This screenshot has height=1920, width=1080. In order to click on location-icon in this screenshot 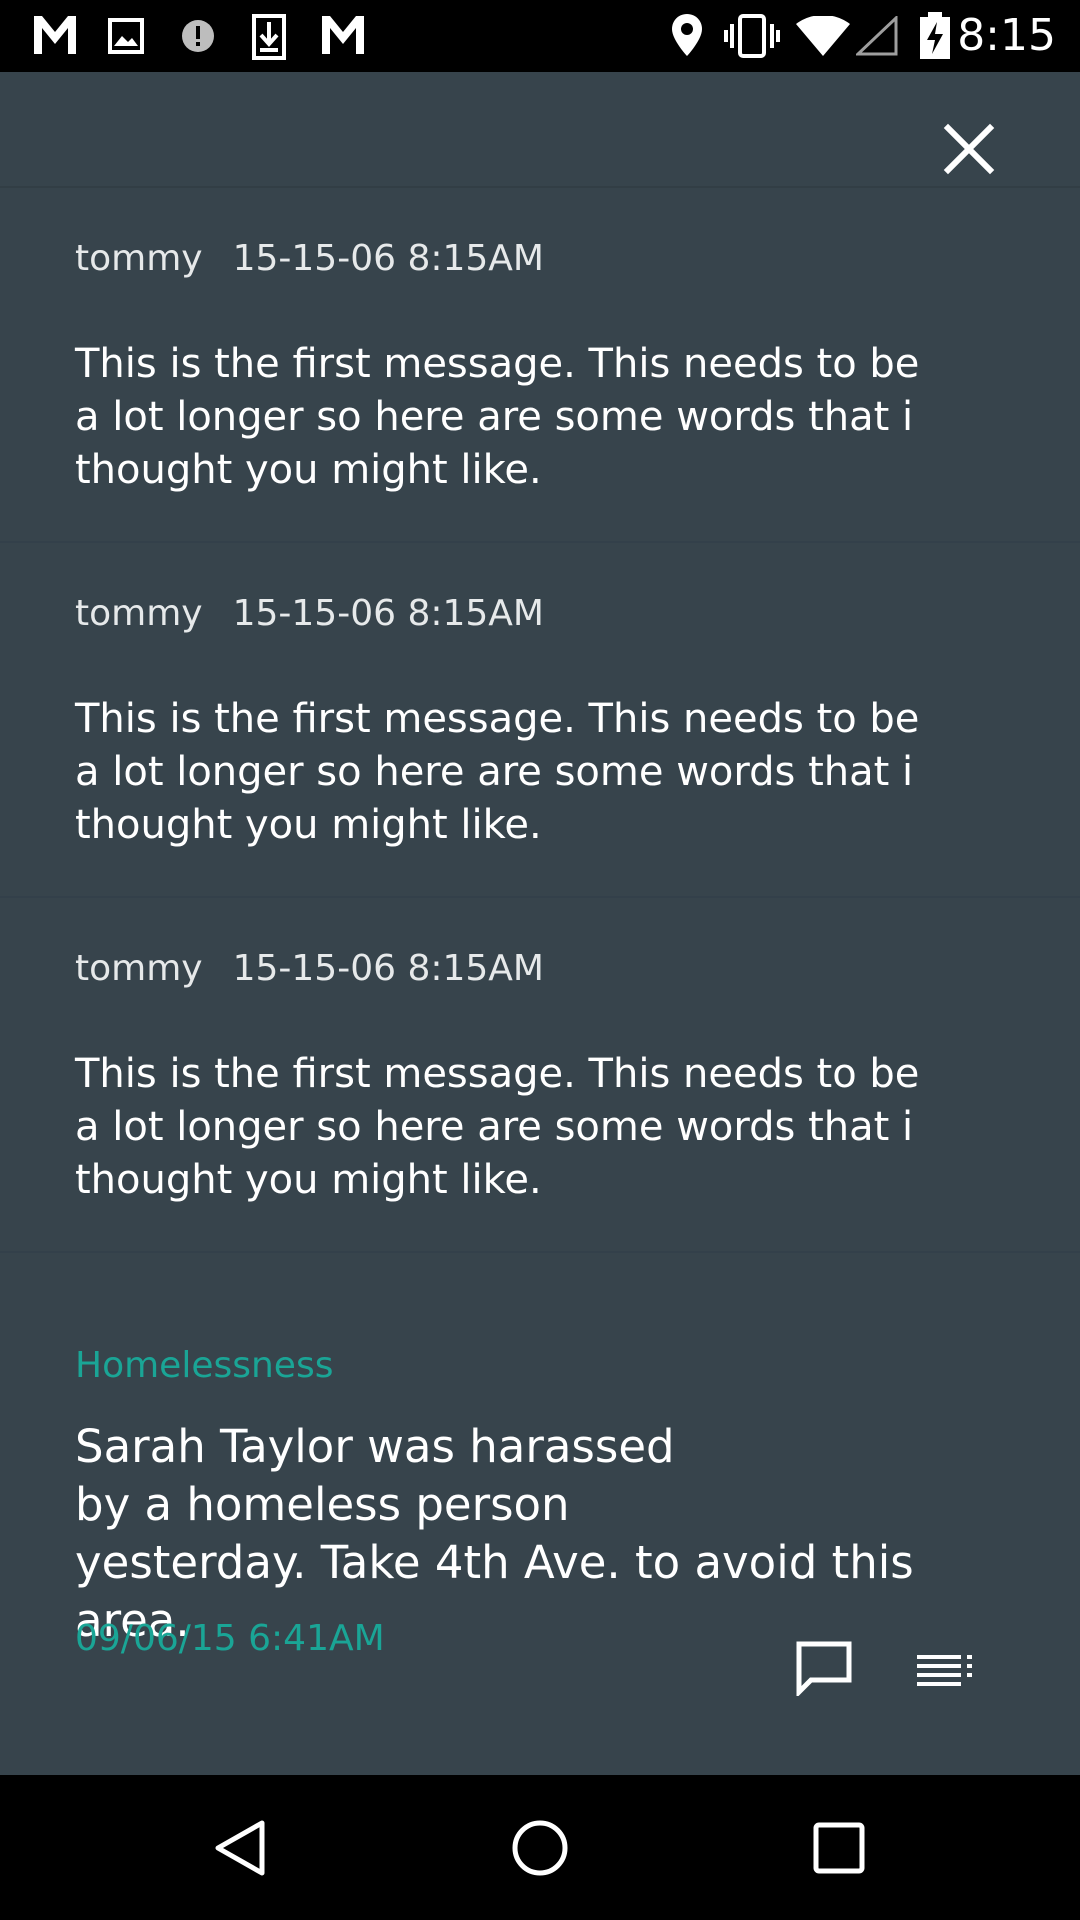, I will do `click(687, 35)`.